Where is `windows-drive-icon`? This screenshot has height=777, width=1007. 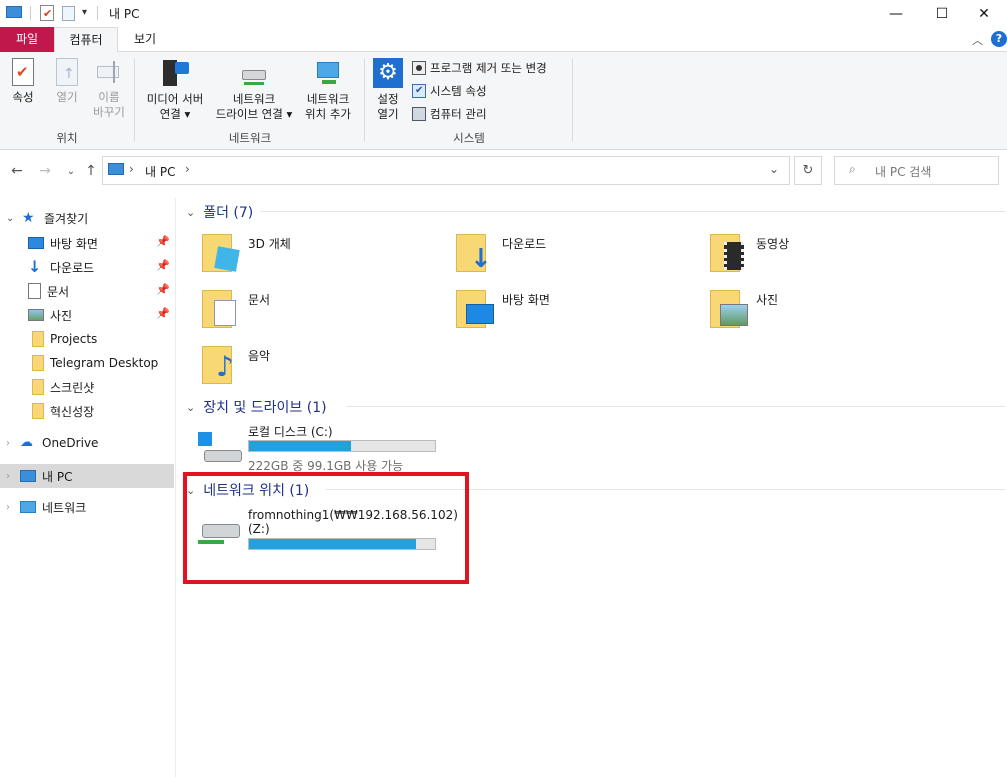
windows-drive-icon is located at coordinates (220, 449).